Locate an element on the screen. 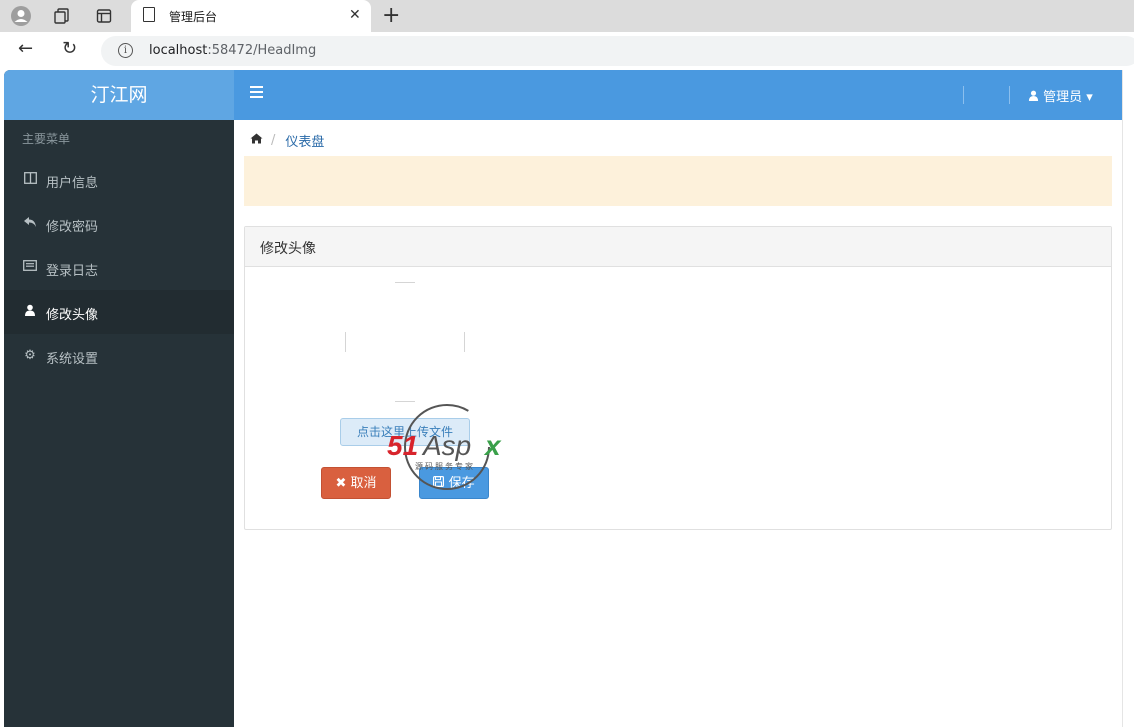 Image resolution: width=1134 pixels, height=727 pixels. sidebar-item-label: 修改头像 is located at coordinates (72, 315).